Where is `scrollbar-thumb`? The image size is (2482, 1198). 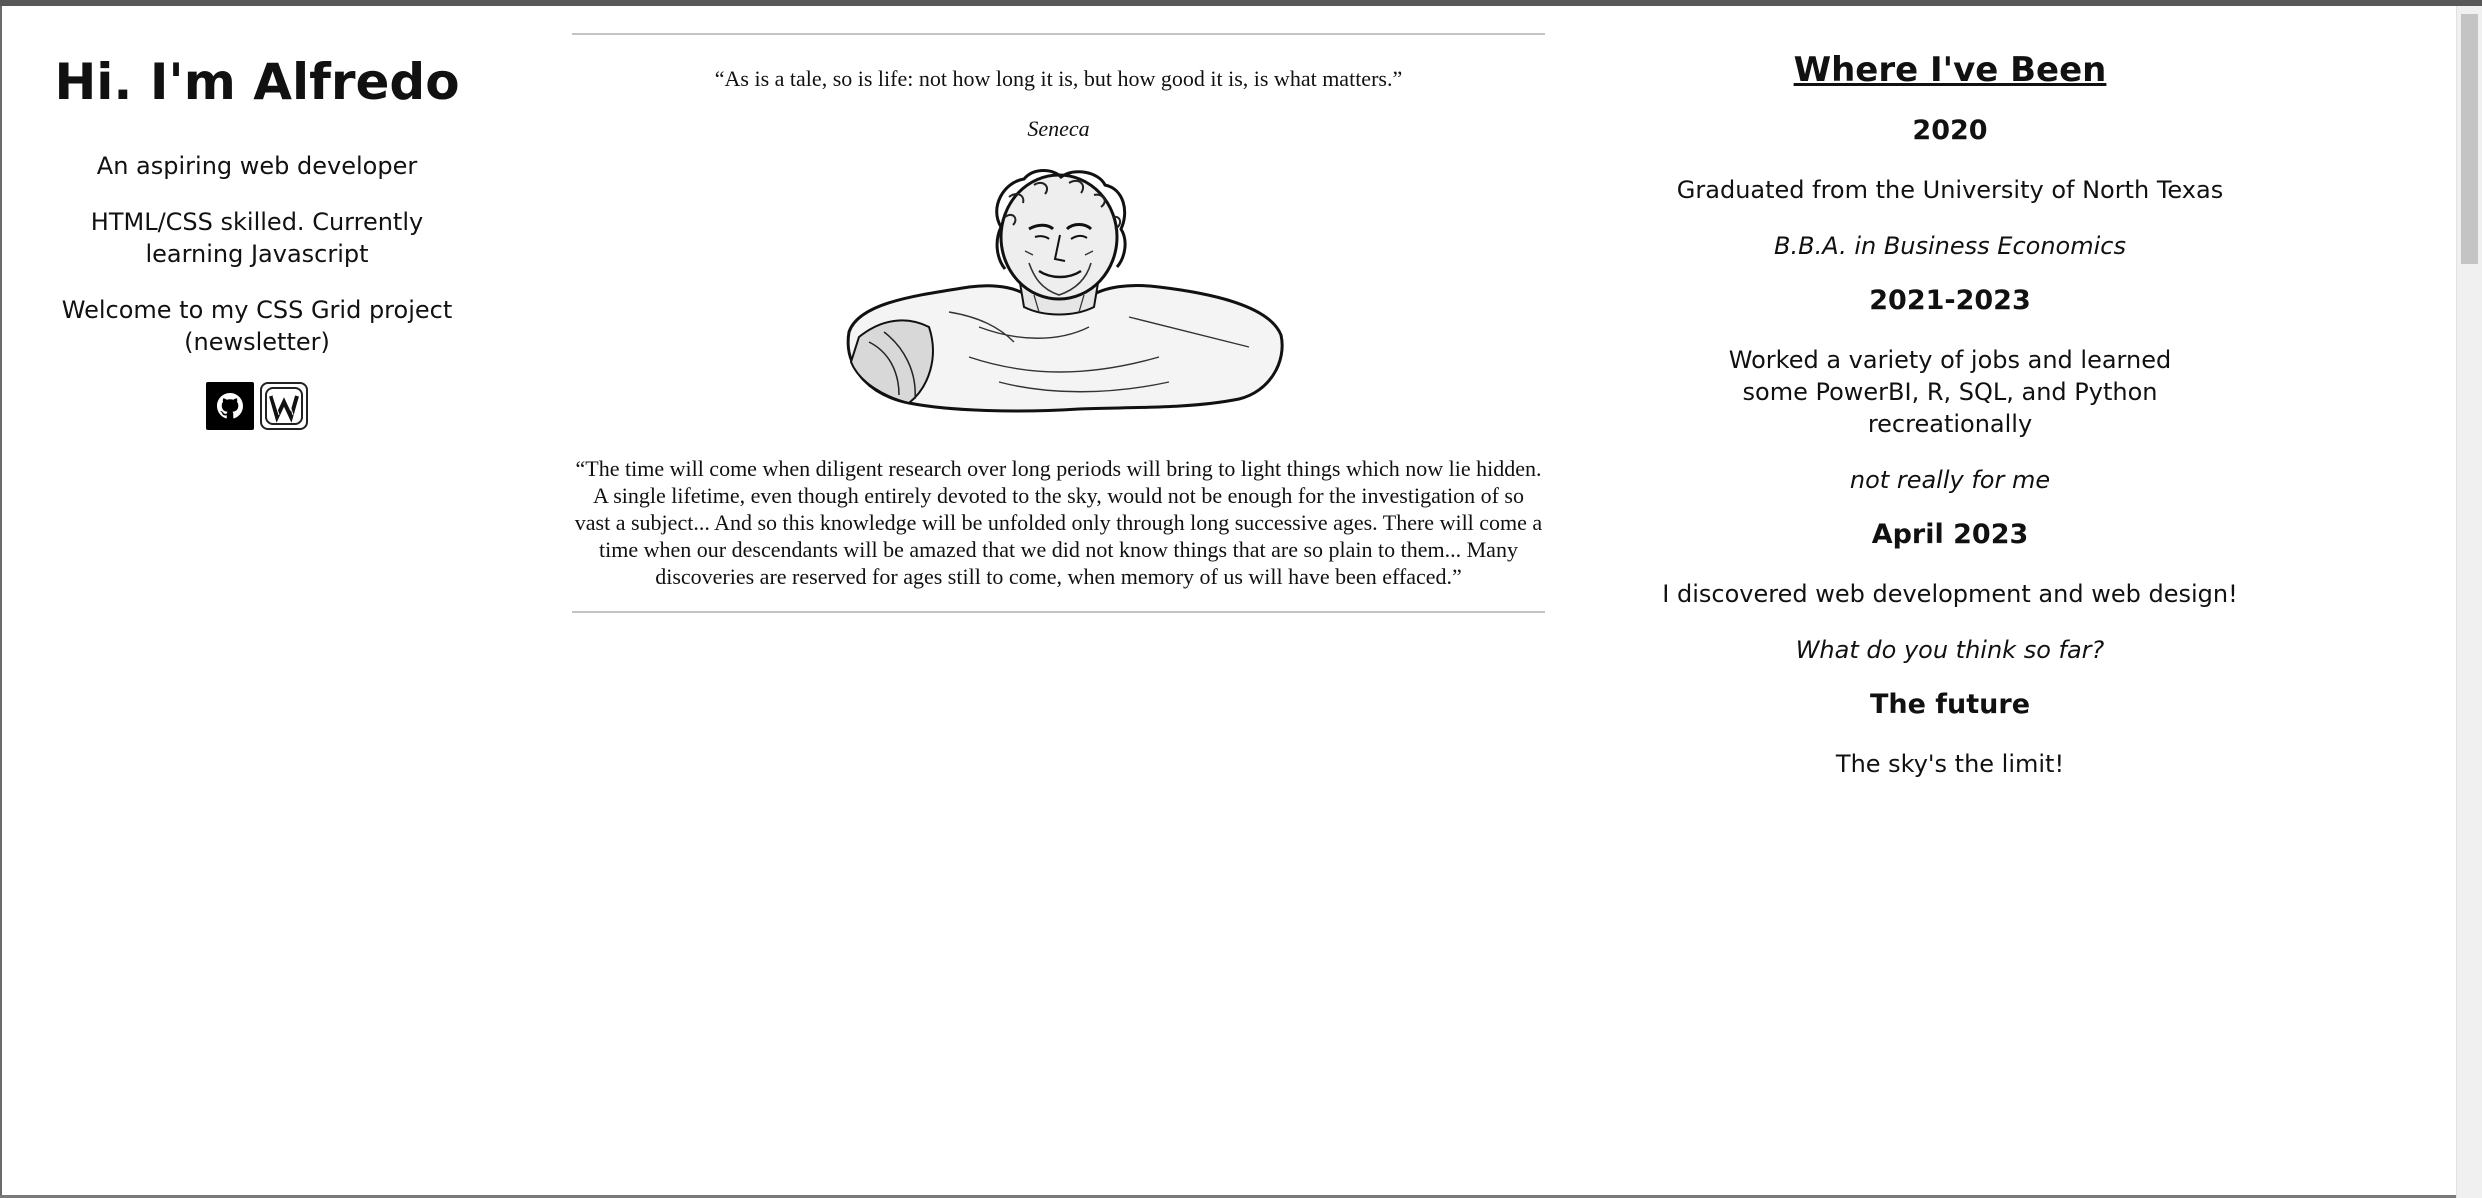 scrollbar-thumb is located at coordinates (2469, 139).